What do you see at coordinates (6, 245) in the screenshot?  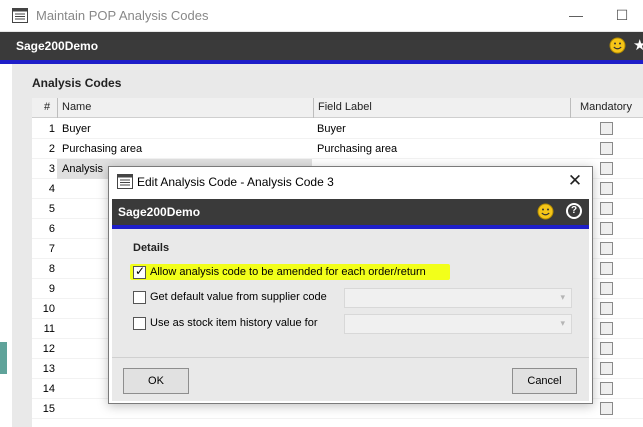 I see `left-strip` at bounding box center [6, 245].